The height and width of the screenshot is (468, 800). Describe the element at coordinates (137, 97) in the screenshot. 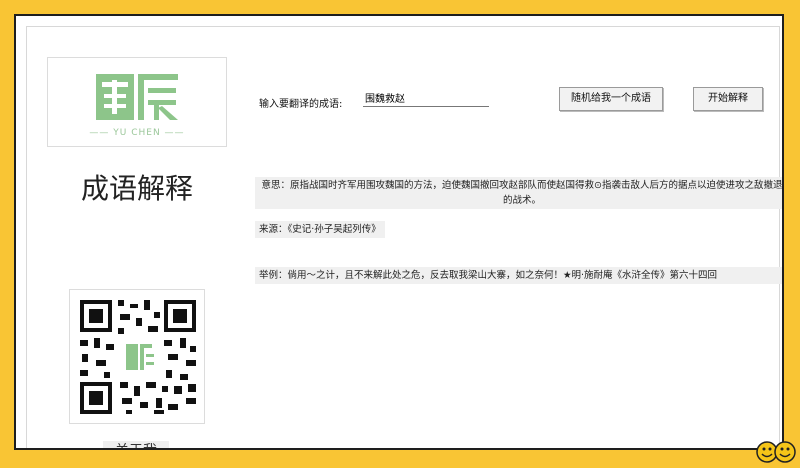

I see `logo-icon` at that location.